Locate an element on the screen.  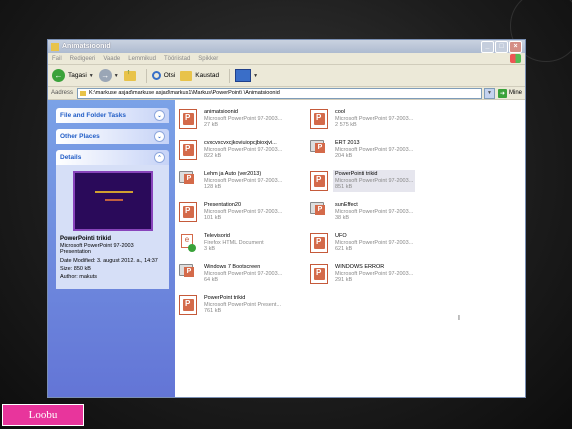
menu-favorites: Lemmikud is located at coordinates (142, 59).